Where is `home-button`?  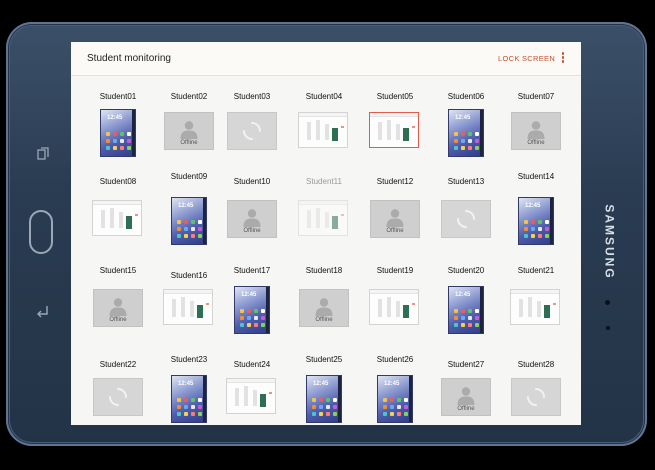
home-button is located at coordinates (41, 232).